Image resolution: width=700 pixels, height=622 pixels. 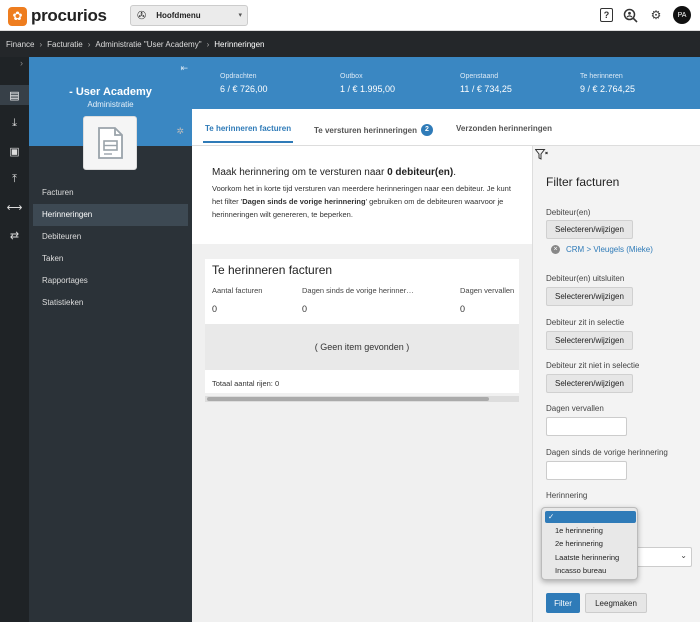 I want to click on debiteur-label: Debiteur(en), so click(x=568, y=212).